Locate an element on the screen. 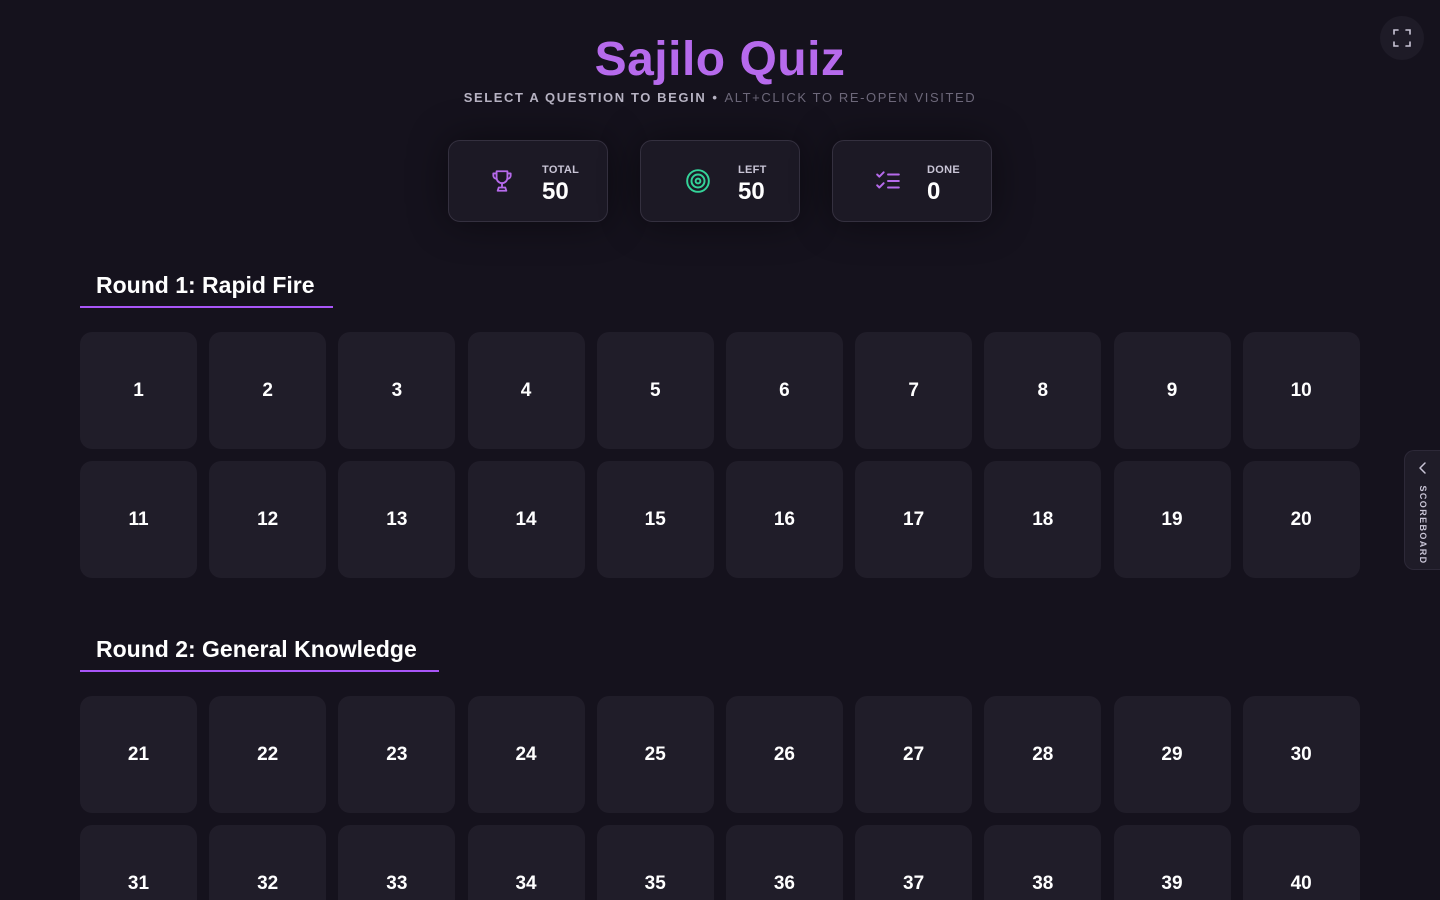  question-button: 33 is located at coordinates (397, 862).